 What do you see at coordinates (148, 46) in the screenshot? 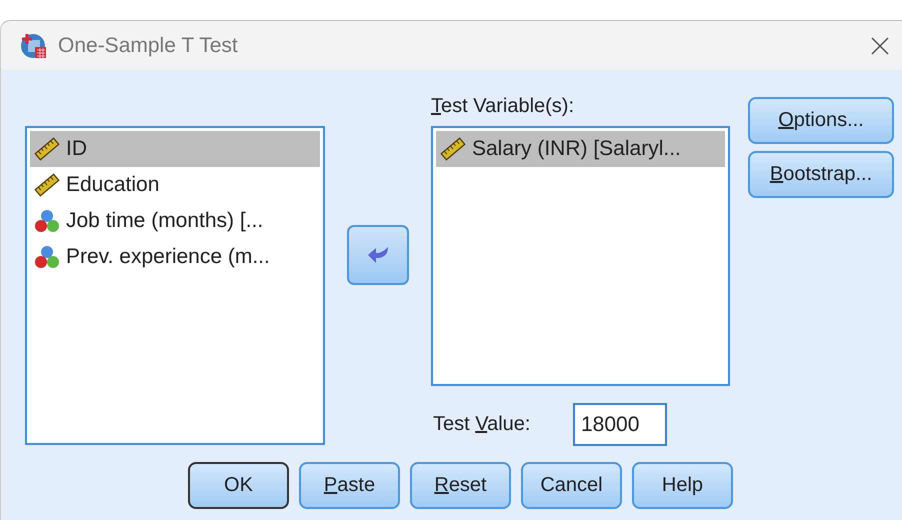
I see `window-title: One-Sample T Test` at bounding box center [148, 46].